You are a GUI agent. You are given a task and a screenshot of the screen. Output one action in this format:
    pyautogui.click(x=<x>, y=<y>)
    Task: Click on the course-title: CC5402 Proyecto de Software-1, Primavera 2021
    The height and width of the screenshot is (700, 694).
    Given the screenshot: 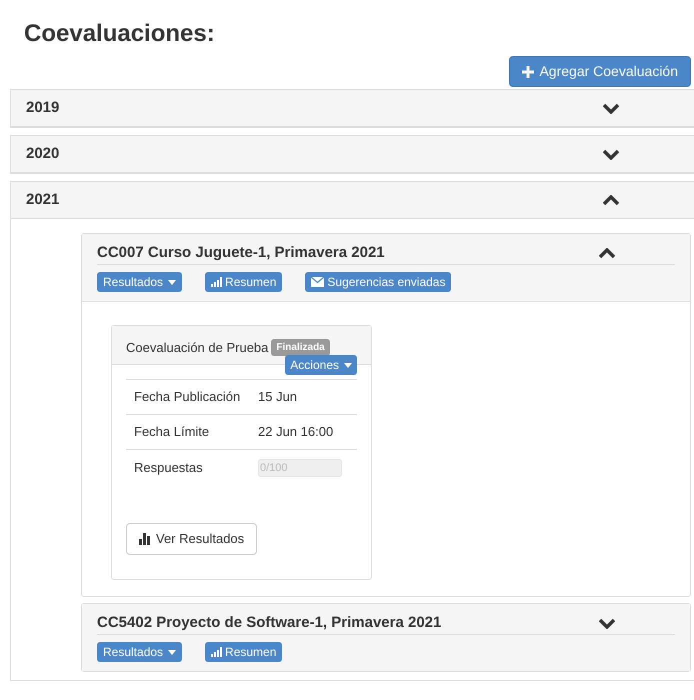 What is the action you would take?
    pyautogui.click(x=269, y=622)
    